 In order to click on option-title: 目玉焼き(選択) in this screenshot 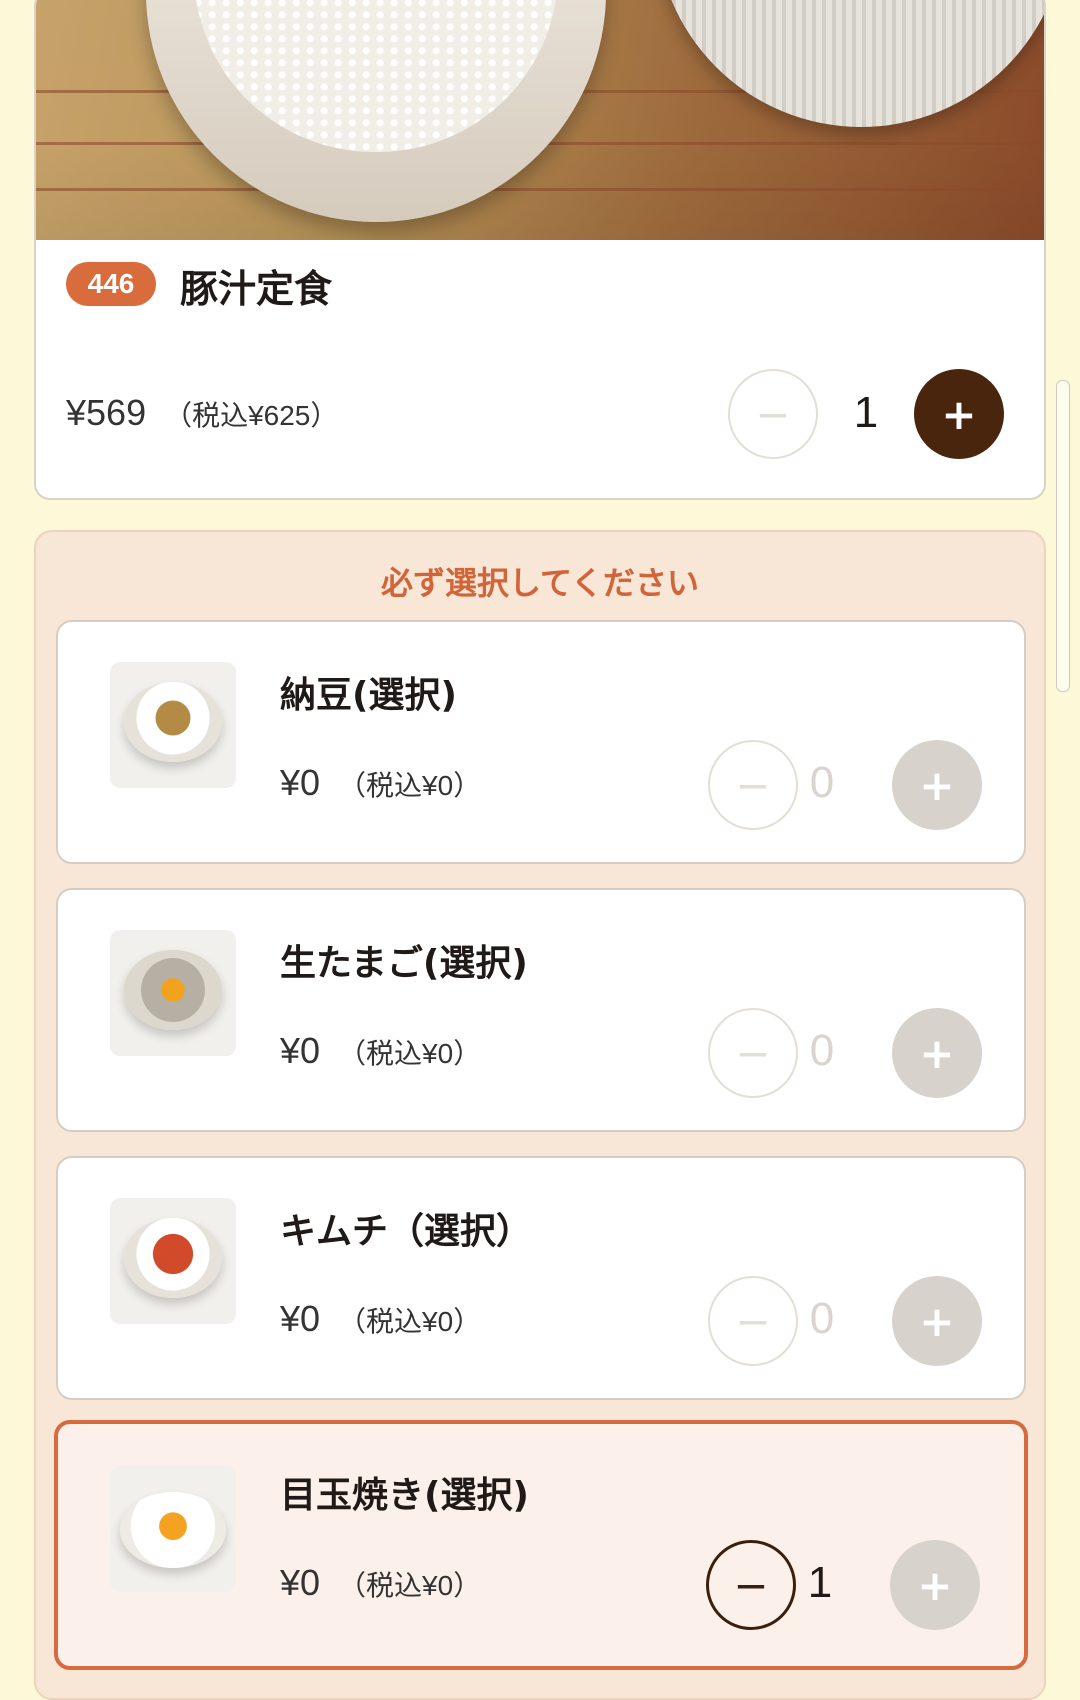, I will do `click(404, 1495)`.